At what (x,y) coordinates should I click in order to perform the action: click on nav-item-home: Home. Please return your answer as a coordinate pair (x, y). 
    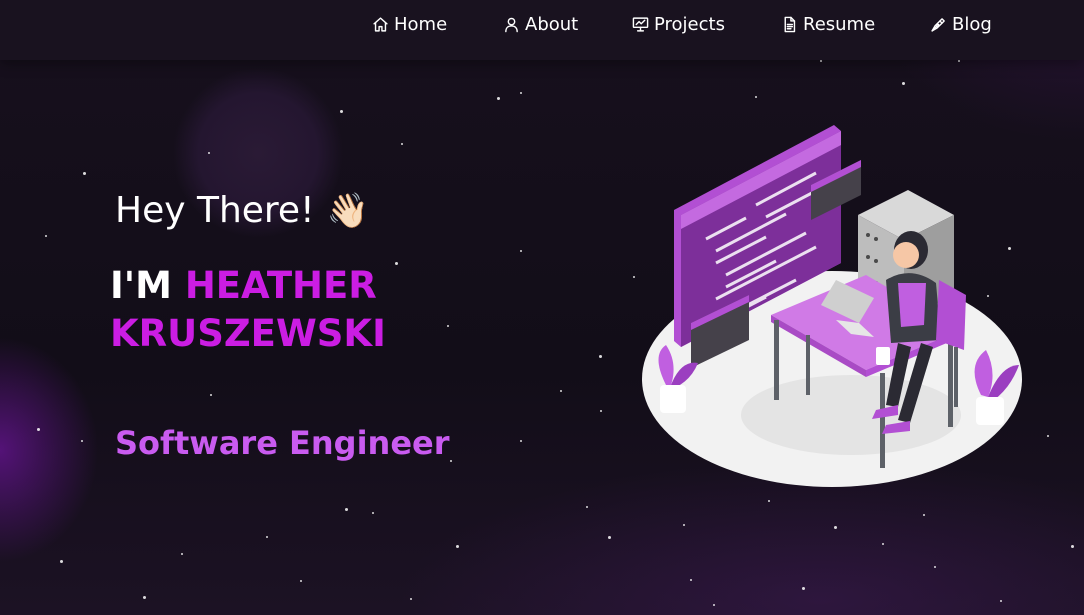
    Looking at the image, I should click on (409, 24).